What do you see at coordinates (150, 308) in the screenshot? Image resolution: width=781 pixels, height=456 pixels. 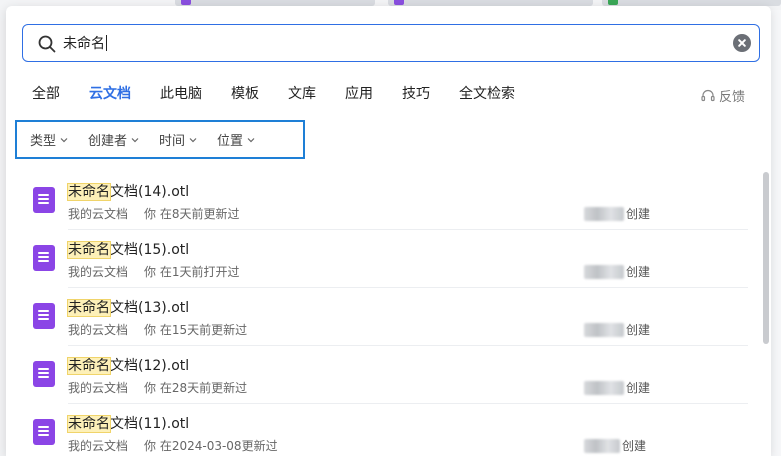 I see `title-rest: 文档(13).otl` at bounding box center [150, 308].